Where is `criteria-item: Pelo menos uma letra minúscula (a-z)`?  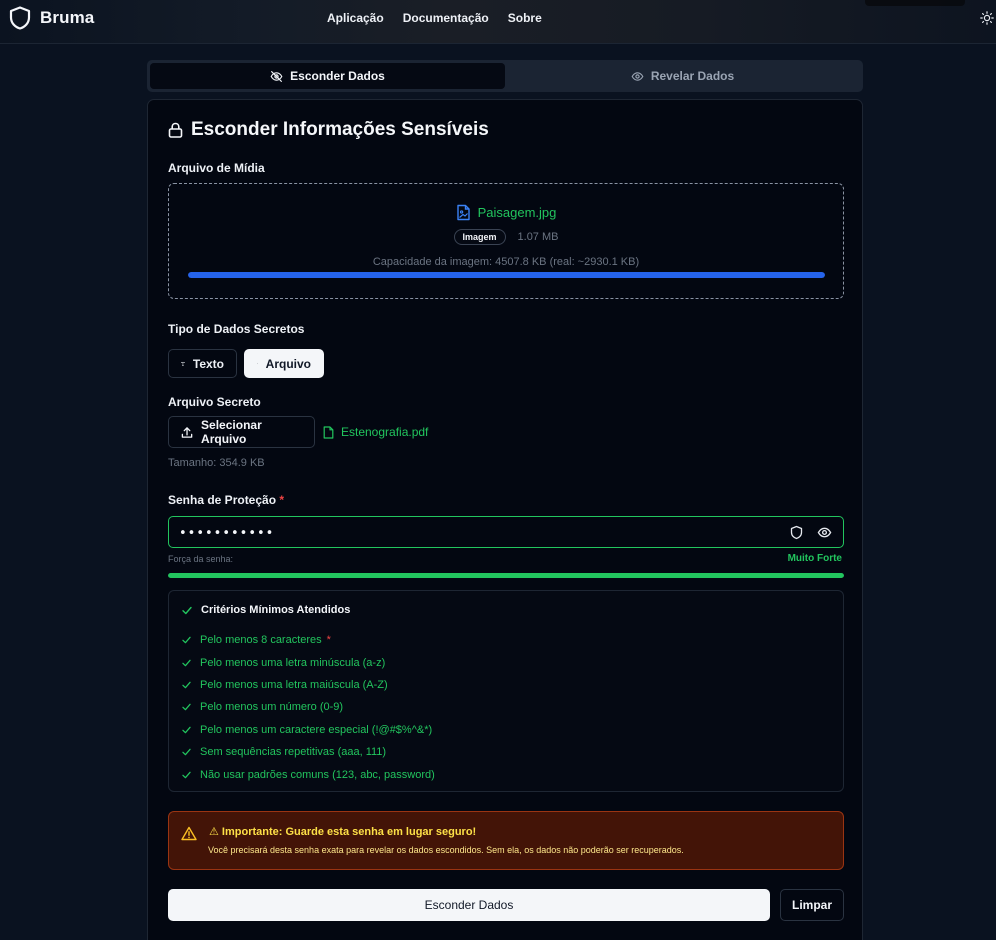 criteria-item: Pelo menos uma letra minúscula (a-z) is located at coordinates (308, 662).